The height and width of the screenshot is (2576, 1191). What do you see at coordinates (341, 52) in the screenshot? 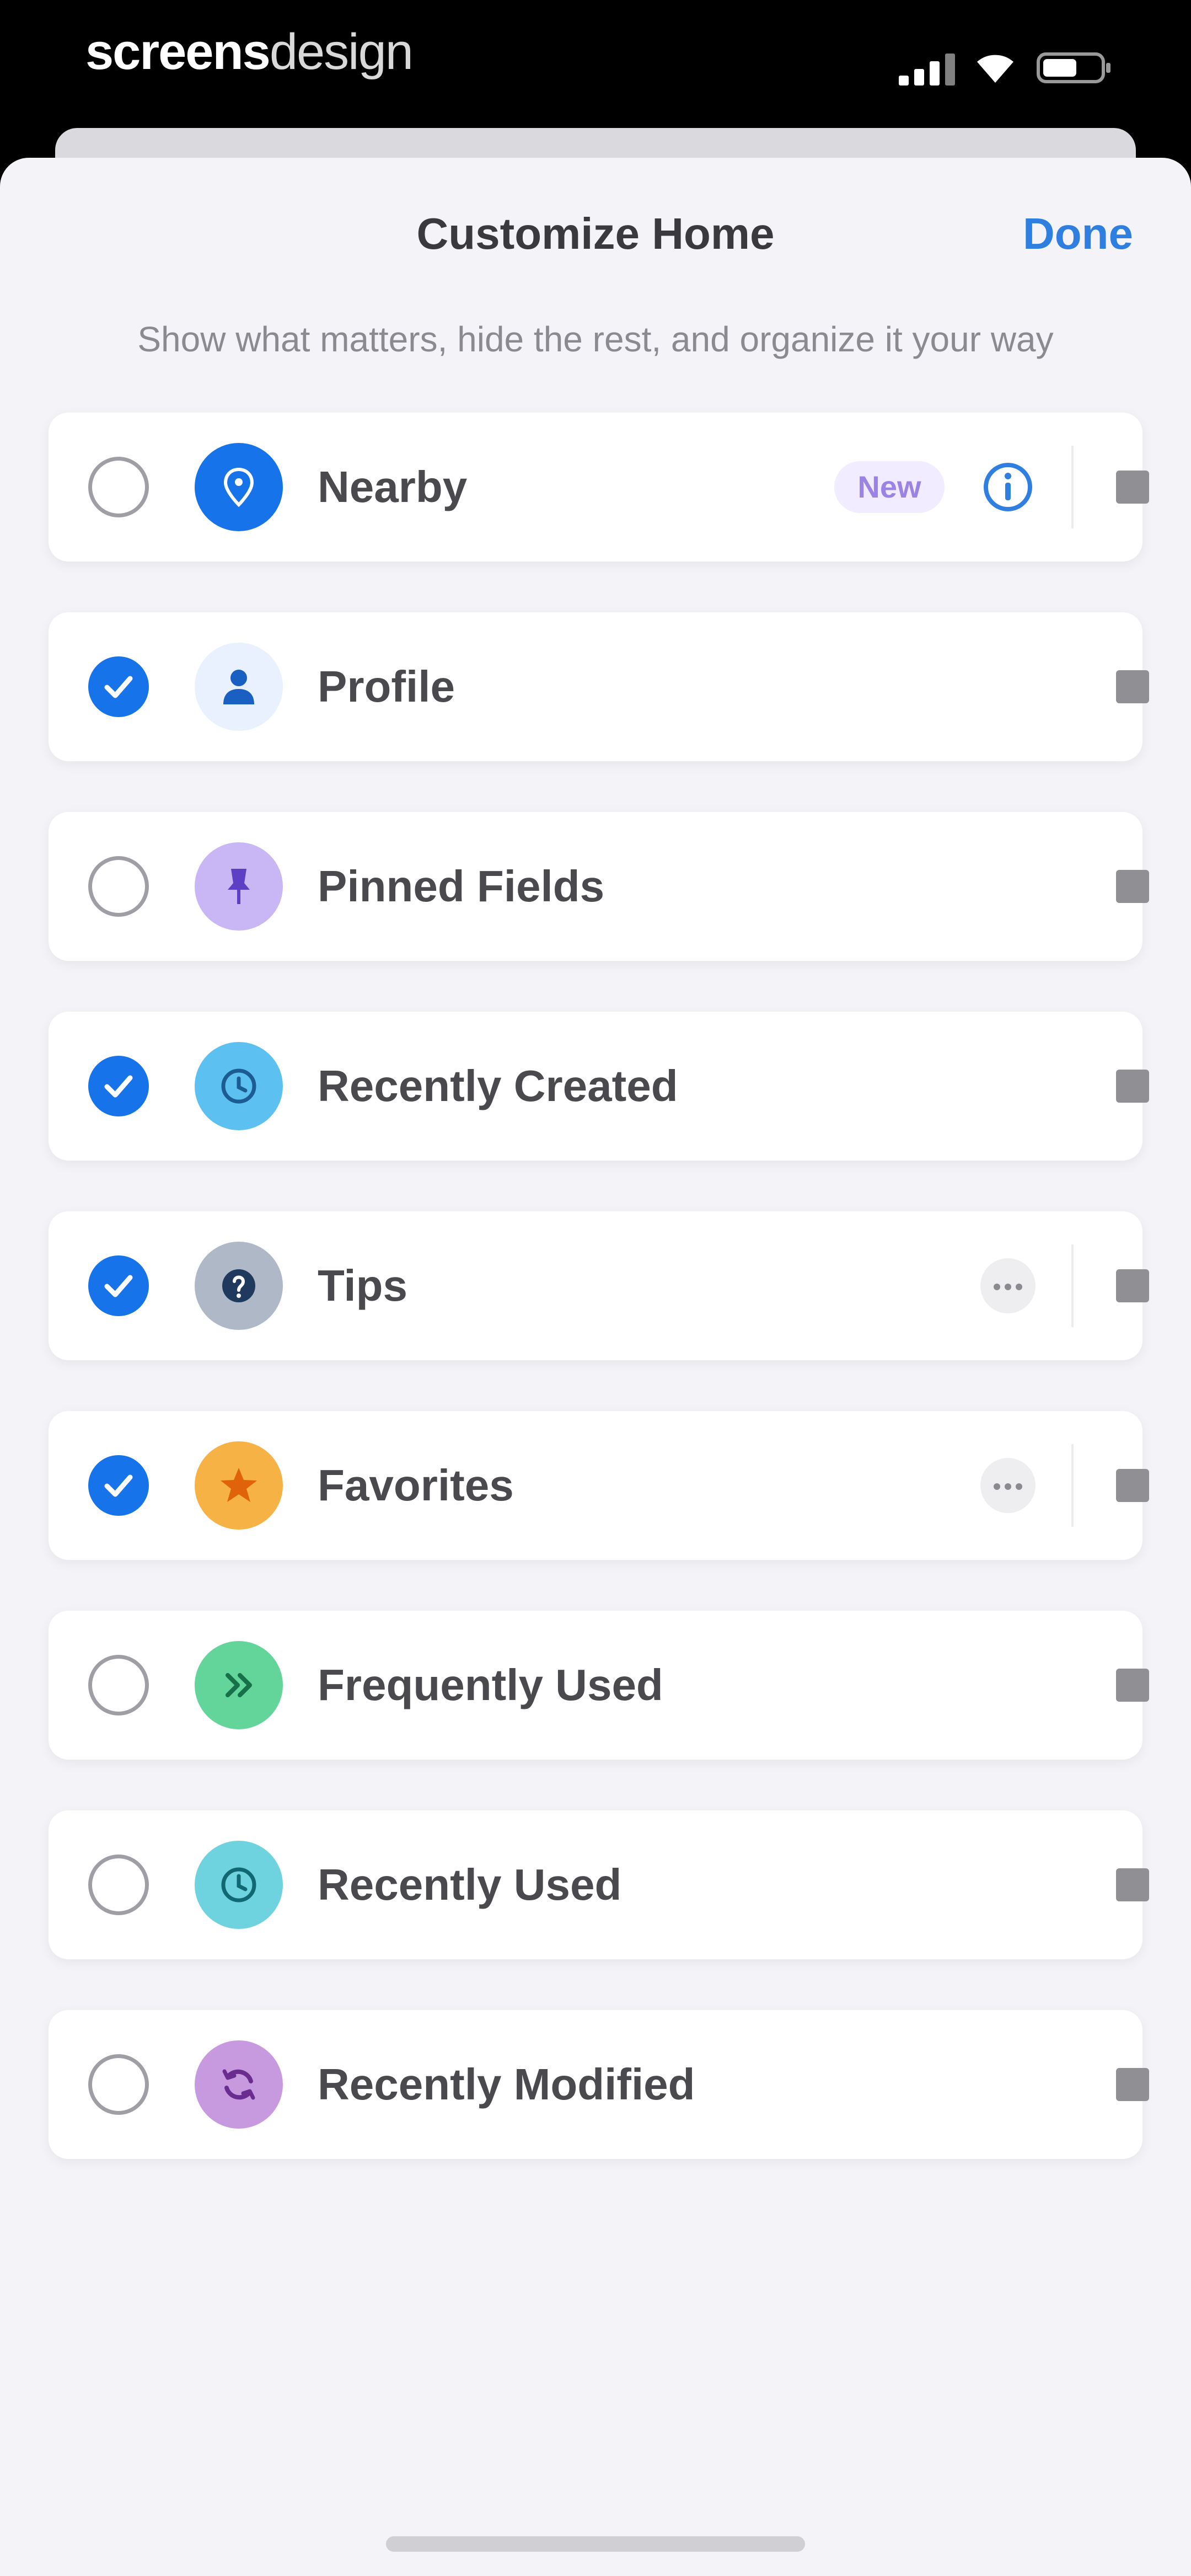
I see `brand-part2: design` at bounding box center [341, 52].